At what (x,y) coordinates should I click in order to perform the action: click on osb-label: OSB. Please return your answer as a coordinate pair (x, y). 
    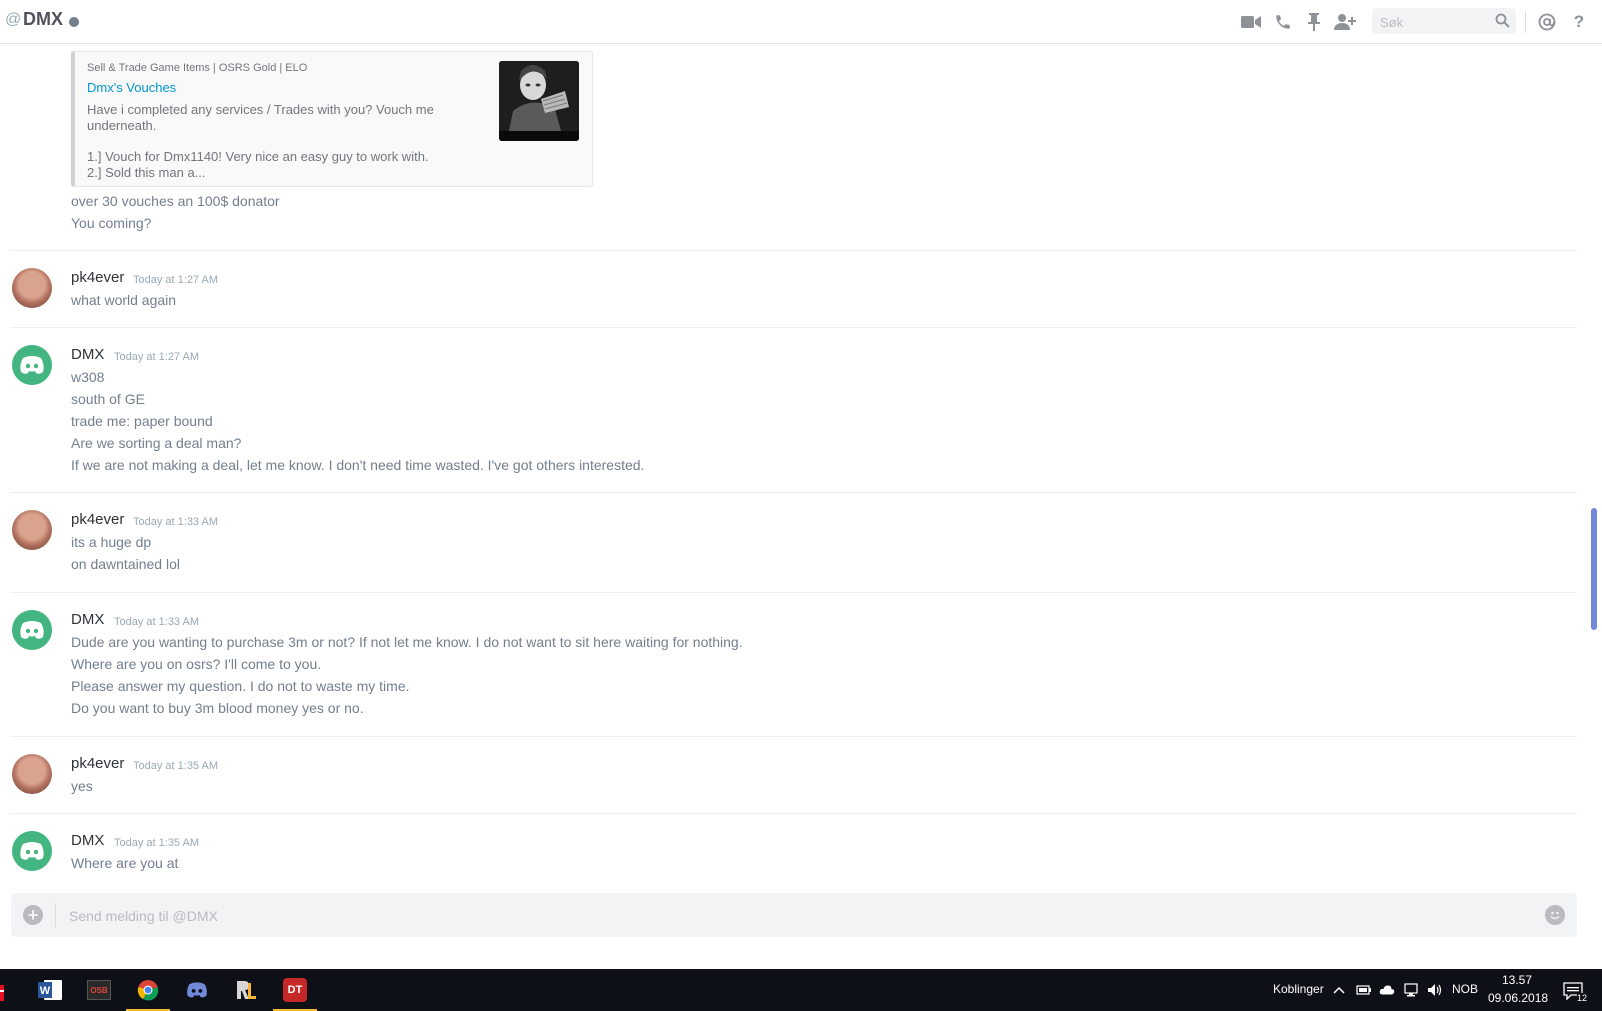
    Looking at the image, I should click on (99, 990).